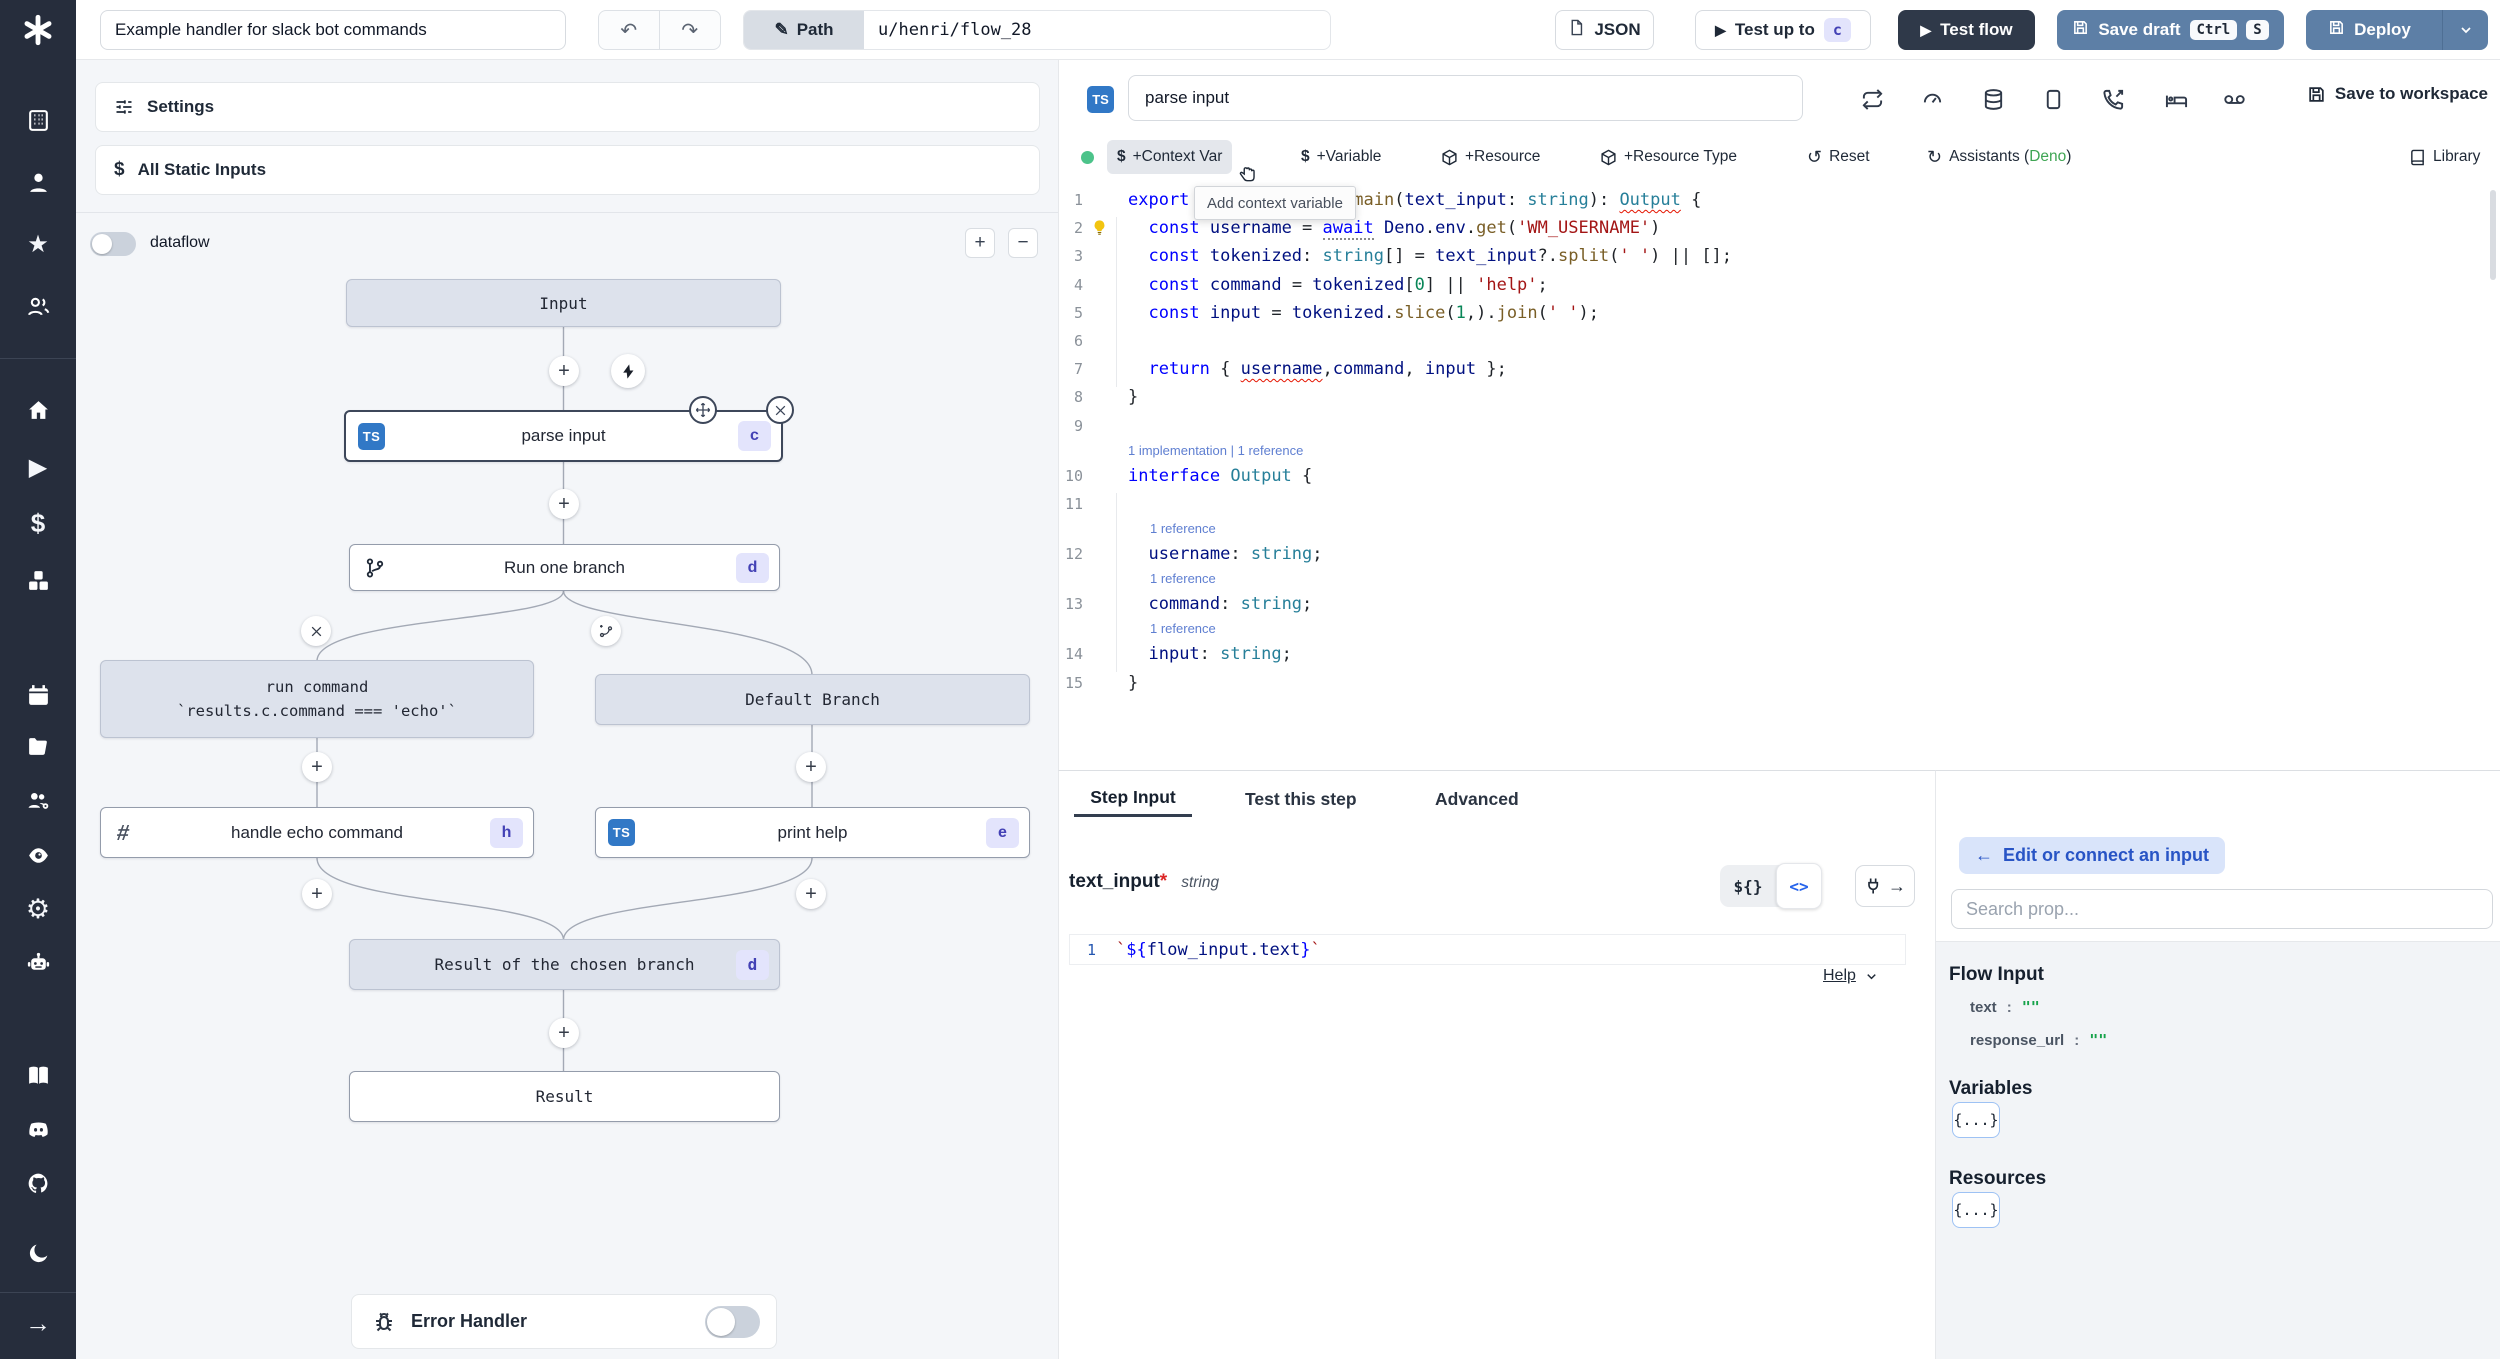 Image resolution: width=2500 pixels, height=1359 pixels. What do you see at coordinates (2176, 99) in the screenshot?
I see `bed-icon` at bounding box center [2176, 99].